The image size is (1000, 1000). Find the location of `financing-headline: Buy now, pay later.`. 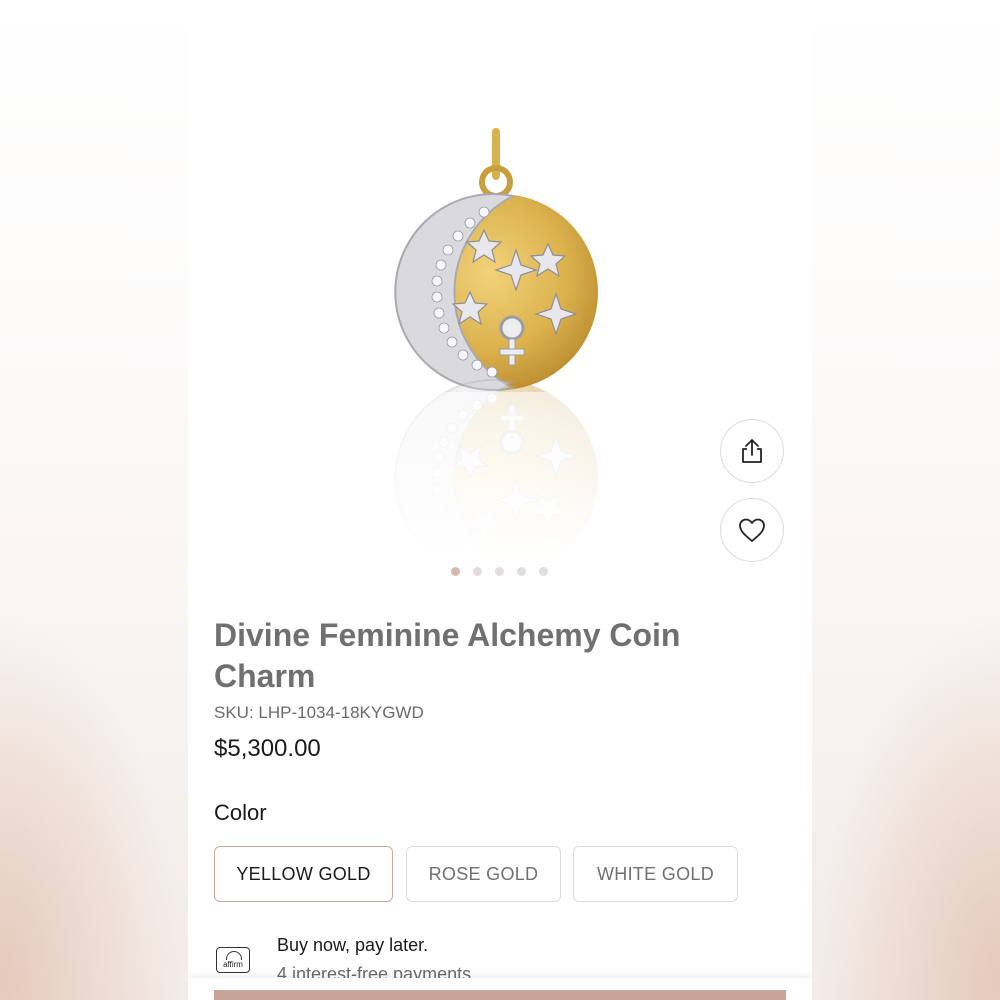

financing-headline: Buy now, pay later. is located at coordinates (353, 945).